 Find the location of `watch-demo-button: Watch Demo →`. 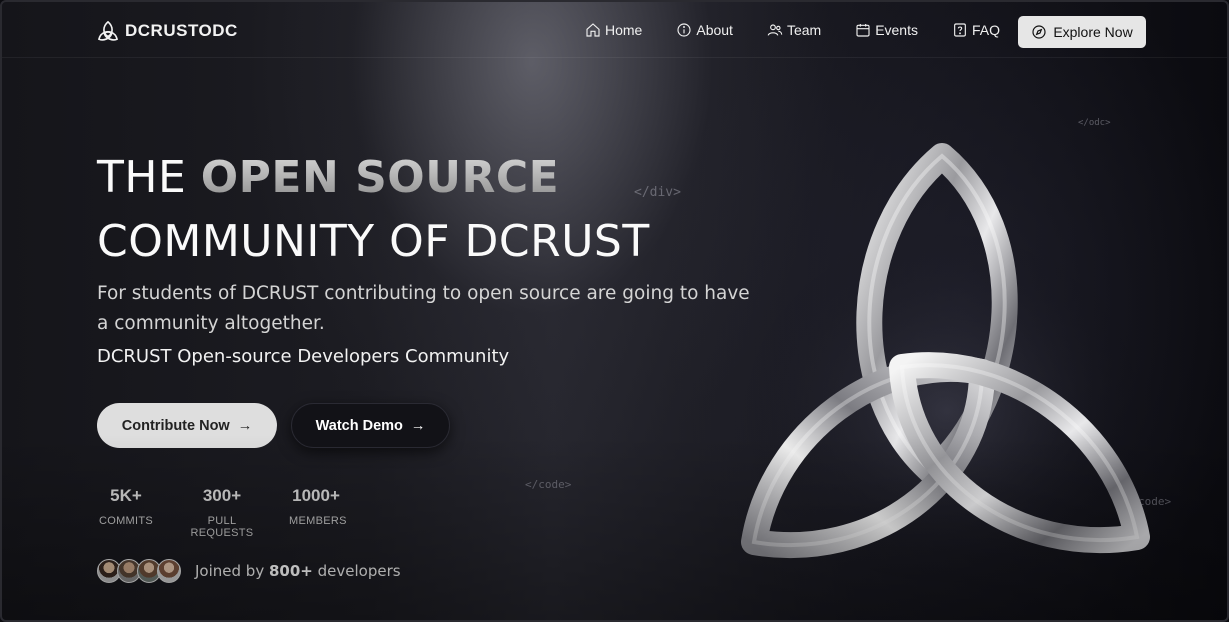

watch-demo-button: Watch Demo → is located at coordinates (370, 425).